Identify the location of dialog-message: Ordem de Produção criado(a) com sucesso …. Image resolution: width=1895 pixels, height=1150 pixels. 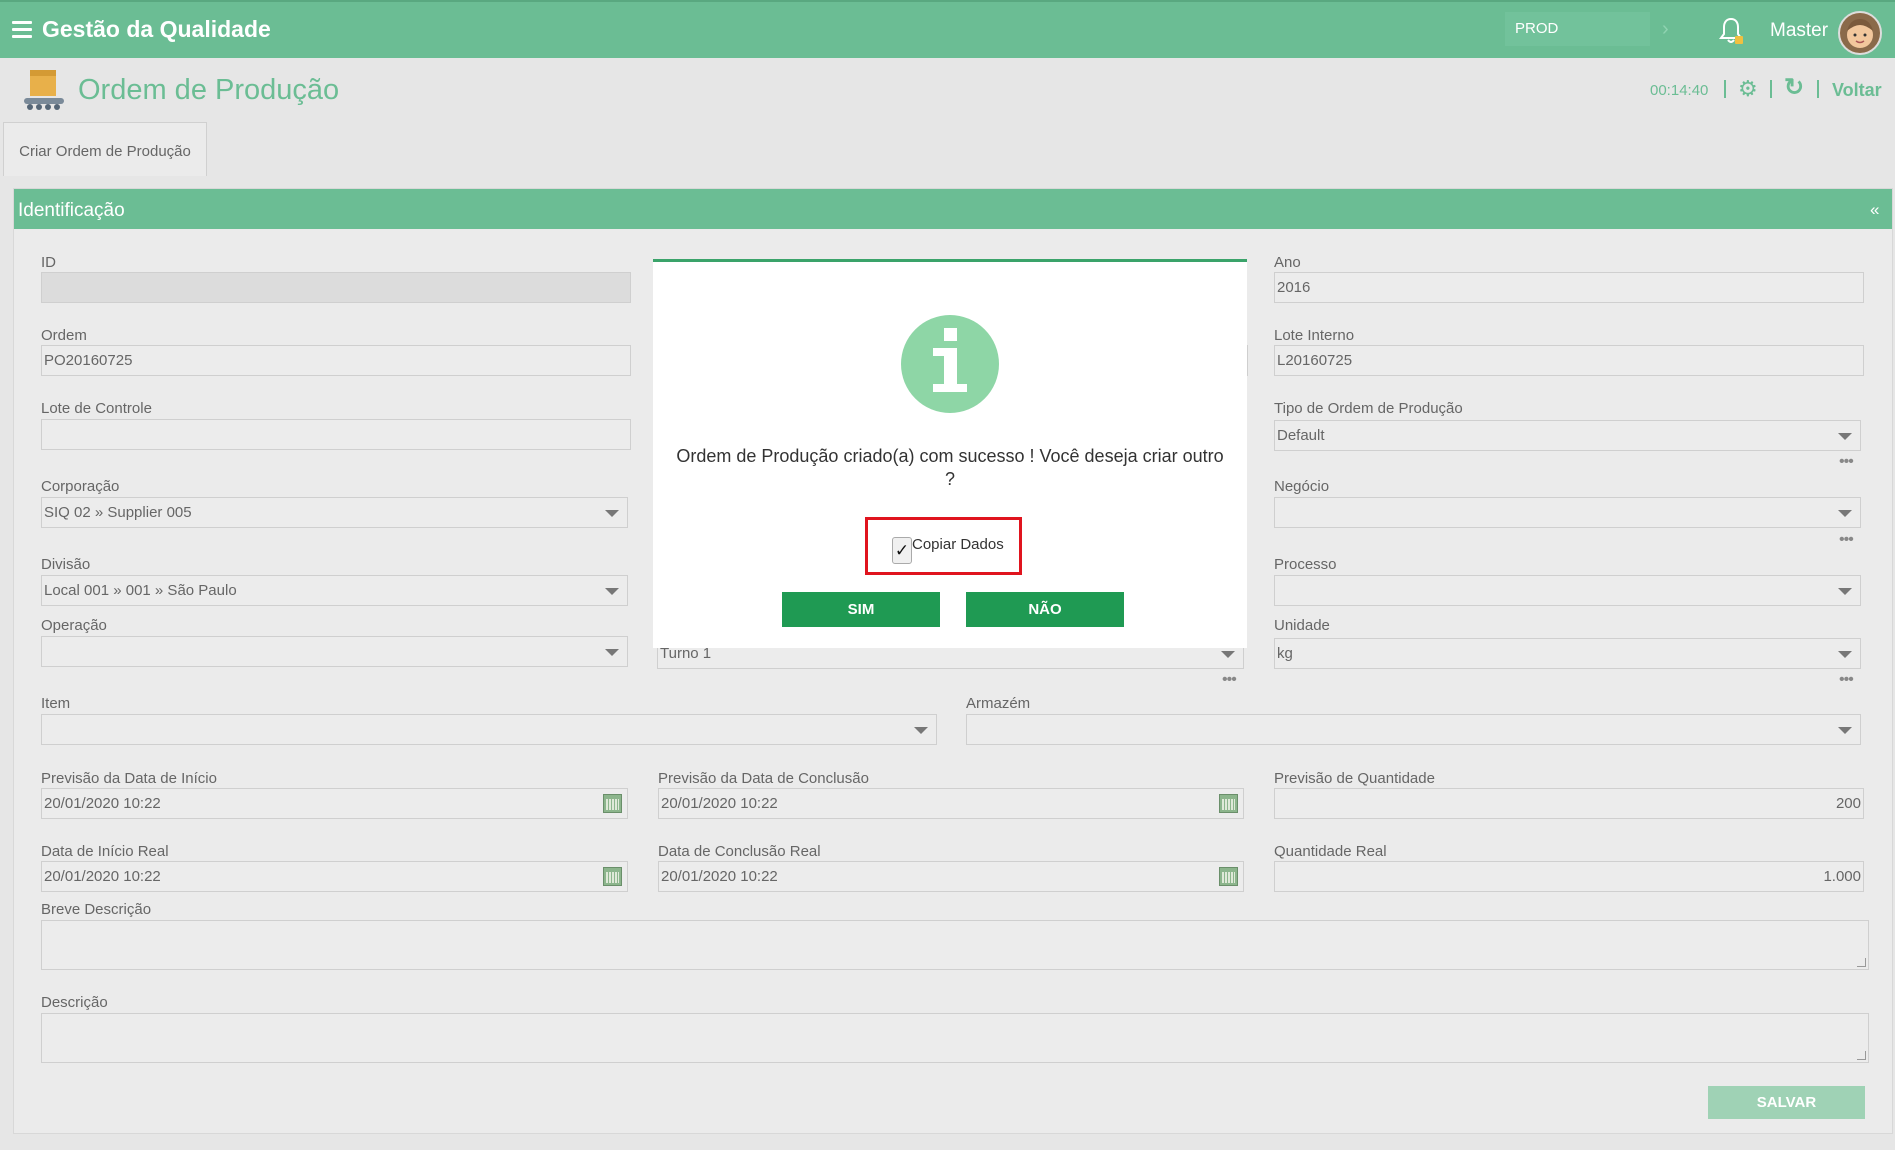
(950, 467).